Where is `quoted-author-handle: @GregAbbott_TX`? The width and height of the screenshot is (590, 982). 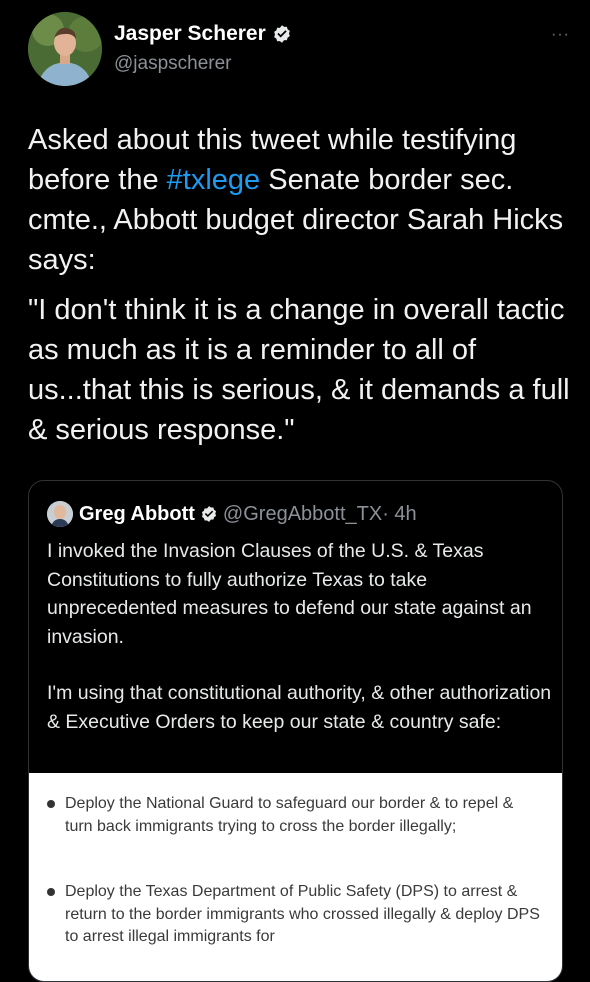
quoted-author-handle: @GregAbbott_TX is located at coordinates (302, 514).